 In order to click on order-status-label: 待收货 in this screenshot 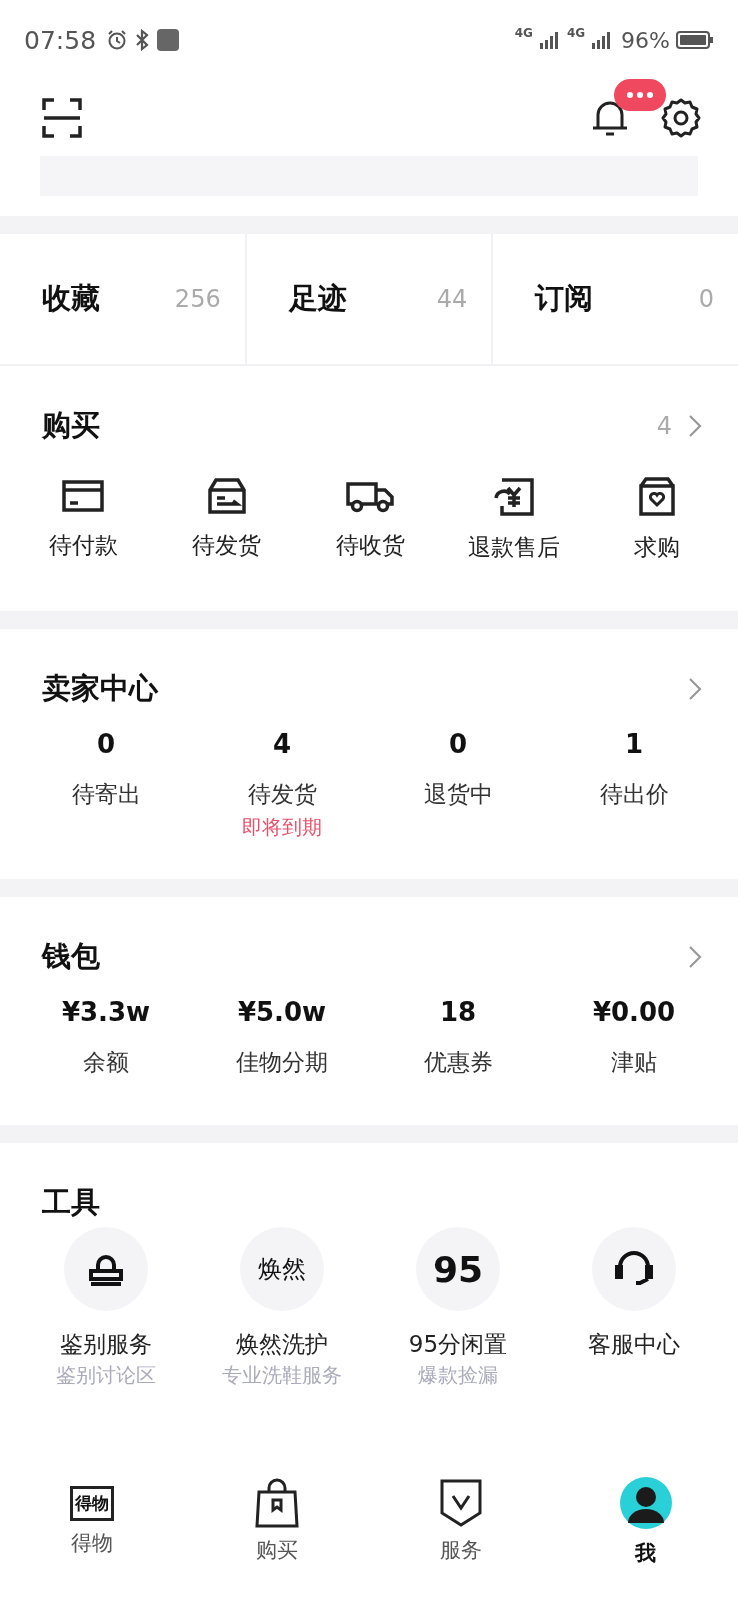, I will do `click(370, 545)`.